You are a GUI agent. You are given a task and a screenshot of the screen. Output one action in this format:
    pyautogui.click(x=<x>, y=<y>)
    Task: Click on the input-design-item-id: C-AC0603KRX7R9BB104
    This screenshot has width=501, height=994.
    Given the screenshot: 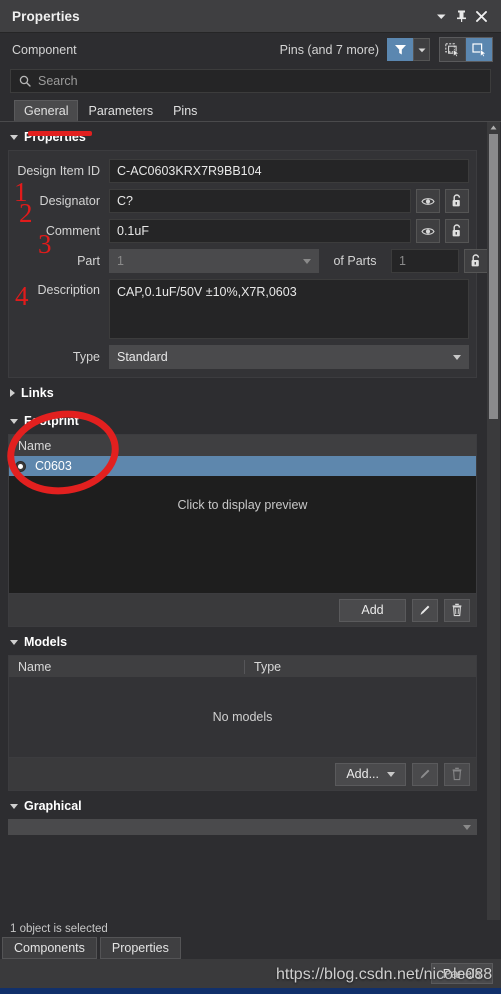 What is the action you would take?
    pyautogui.click(x=289, y=171)
    